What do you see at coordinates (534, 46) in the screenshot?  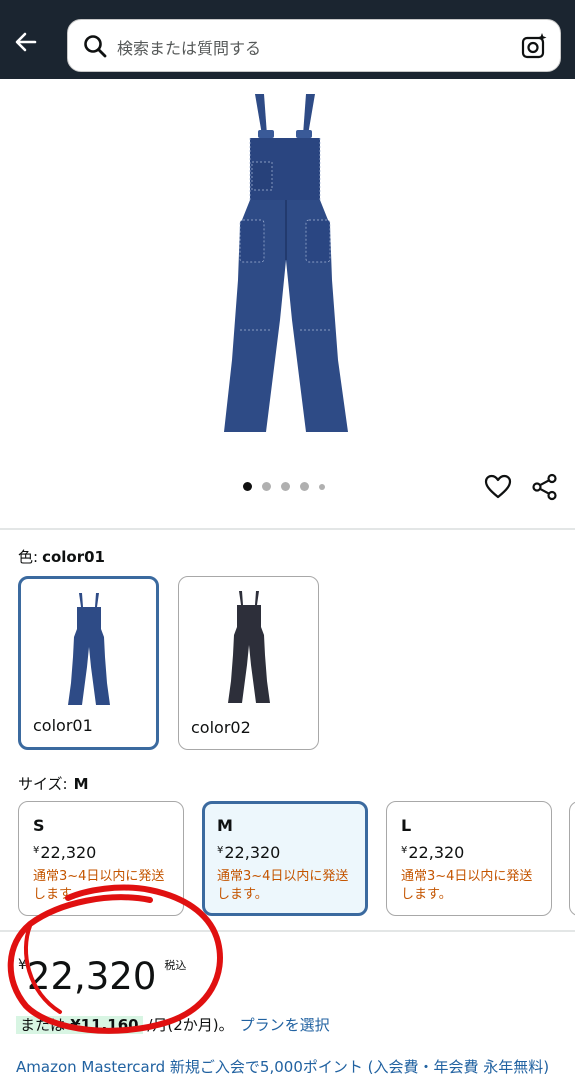 I see `camera-search-icon` at bounding box center [534, 46].